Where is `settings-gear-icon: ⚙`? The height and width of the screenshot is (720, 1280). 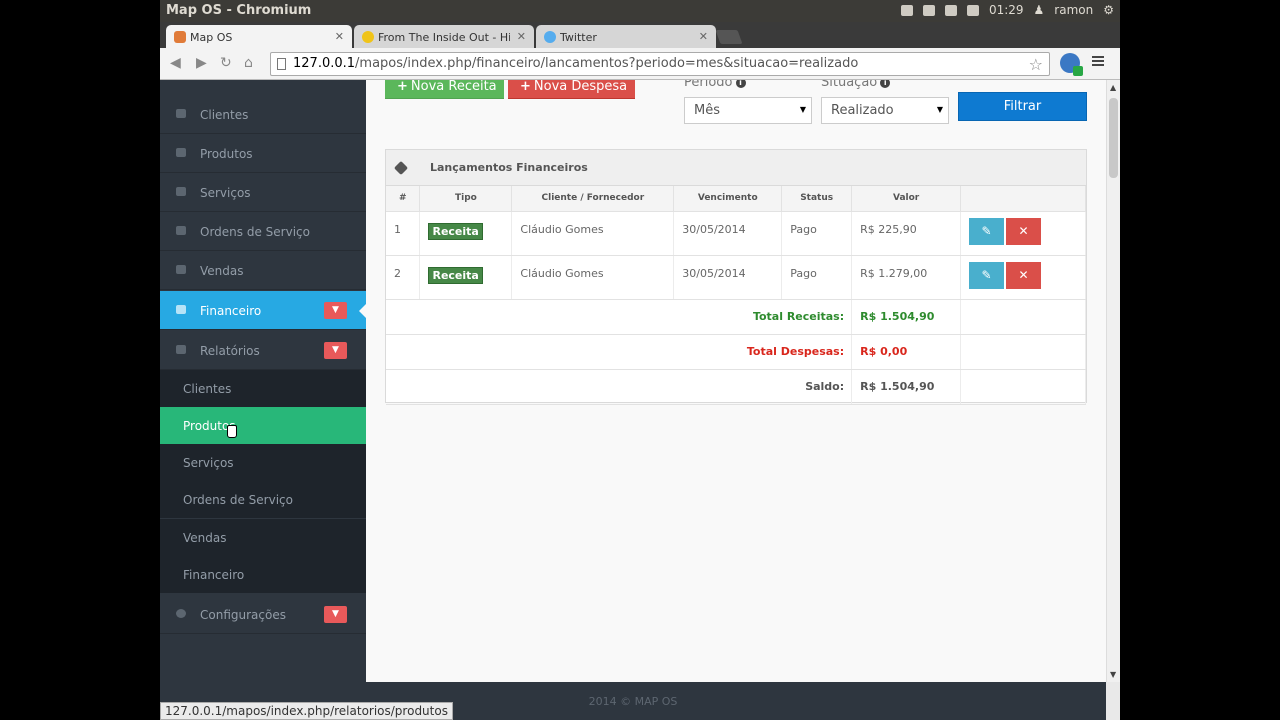 settings-gear-icon: ⚙ is located at coordinates (1108, 10).